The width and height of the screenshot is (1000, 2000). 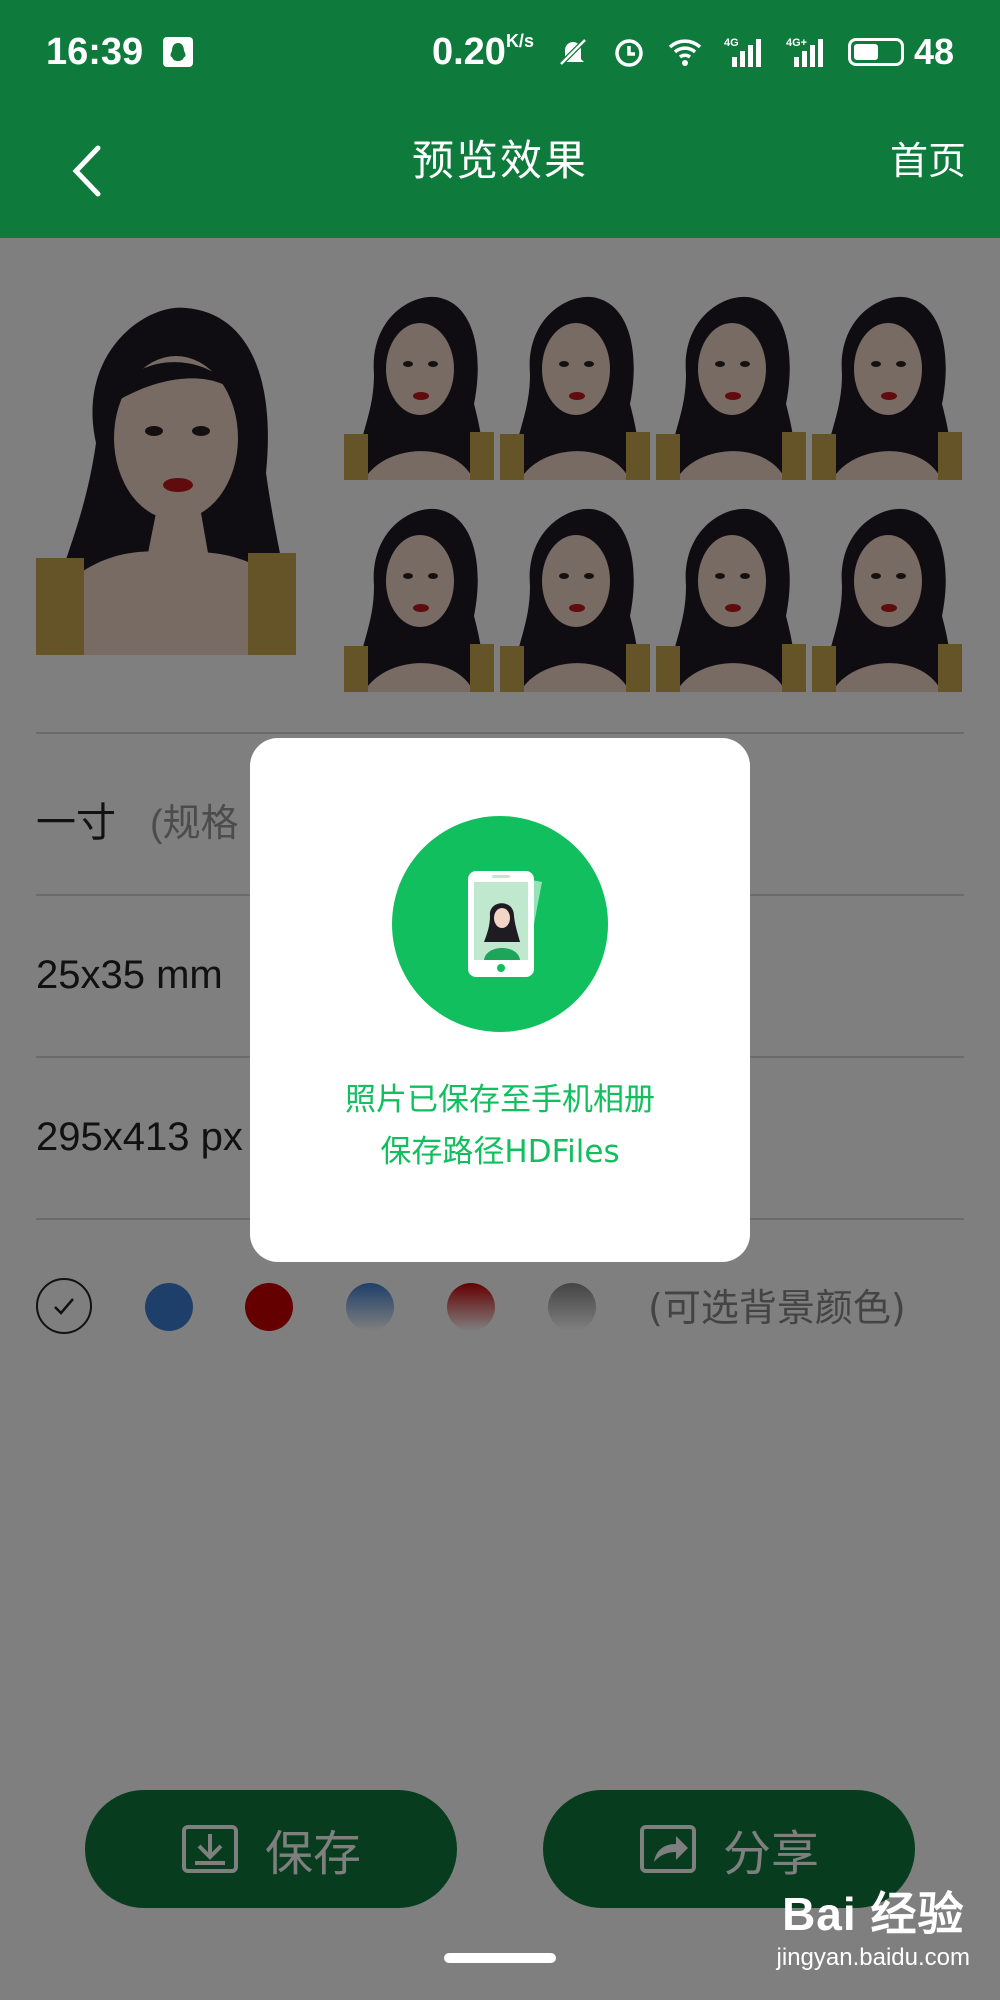 I want to click on watermark-logo: Bai 经验, so click(x=873, y=1914).